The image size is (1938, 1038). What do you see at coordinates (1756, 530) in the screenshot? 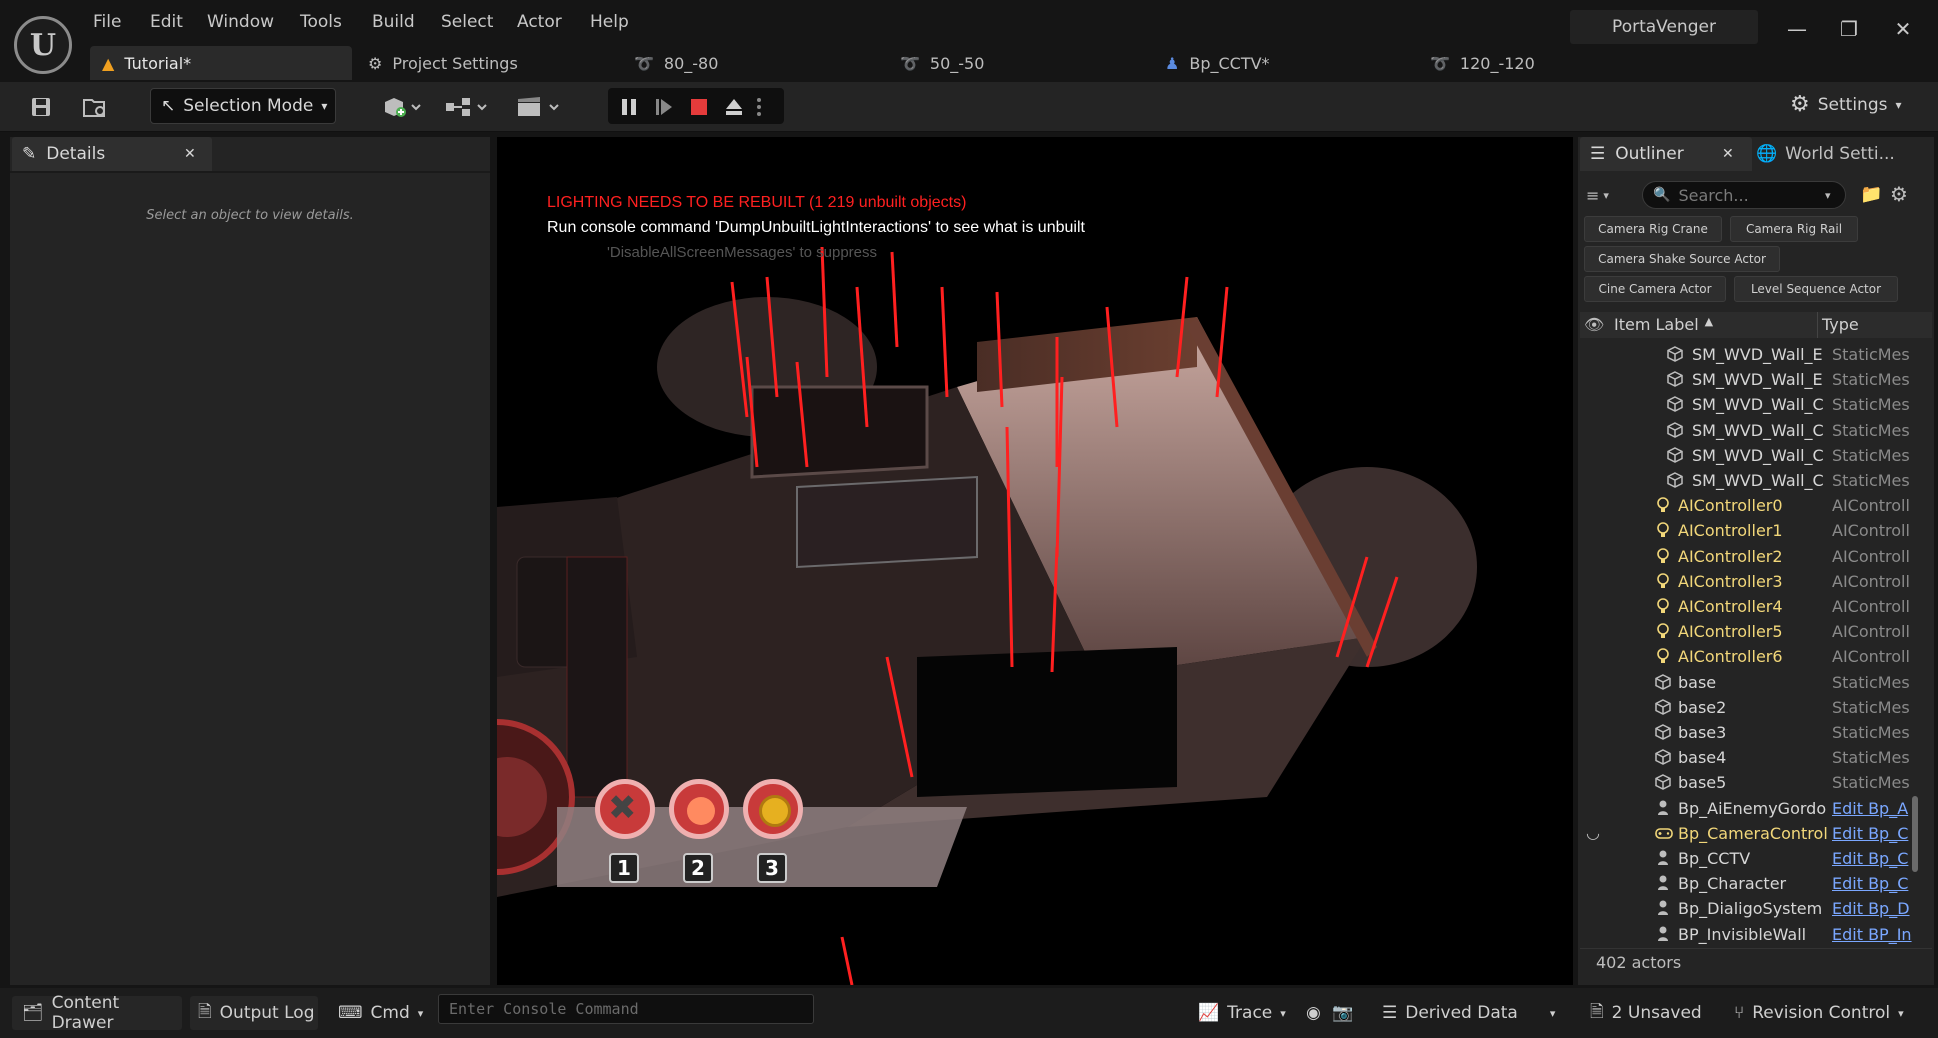
I see `outliner-row: AIController1 AIControll` at bounding box center [1756, 530].